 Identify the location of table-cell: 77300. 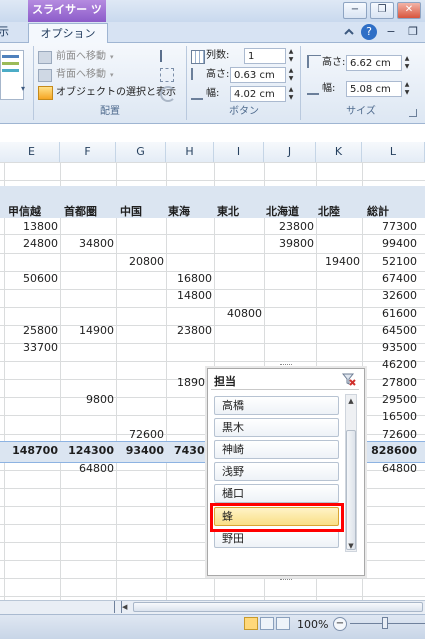
(389, 228).